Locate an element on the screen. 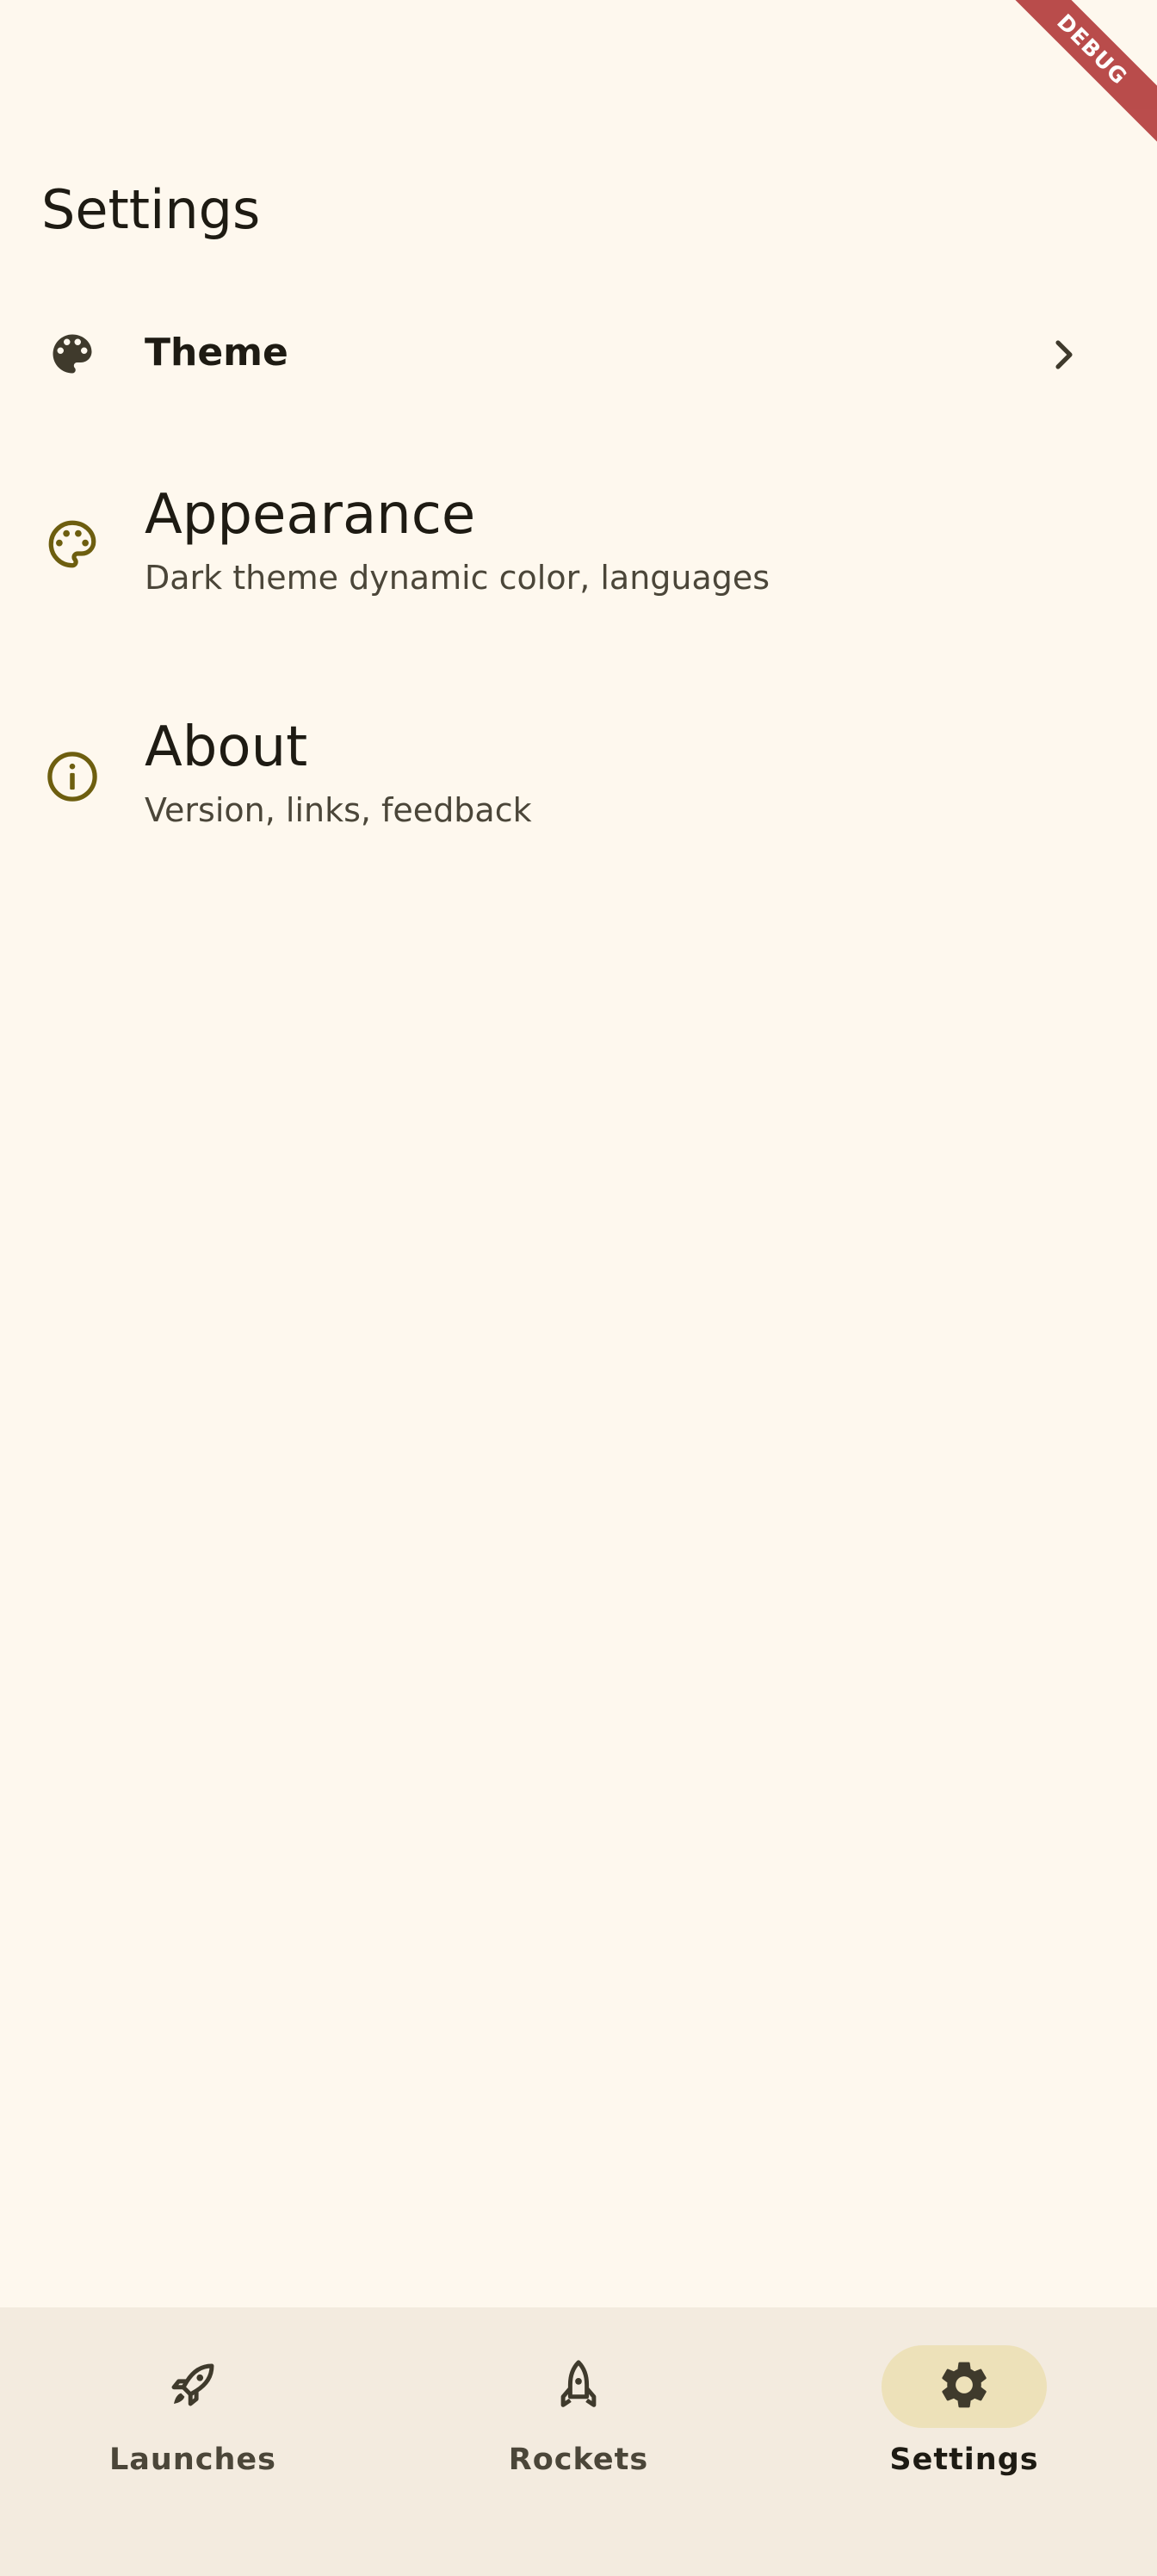 This screenshot has width=1157, height=2576. settings-item-appearance-subtitle: Dark theme dynamic color, languages is located at coordinates (457, 578).